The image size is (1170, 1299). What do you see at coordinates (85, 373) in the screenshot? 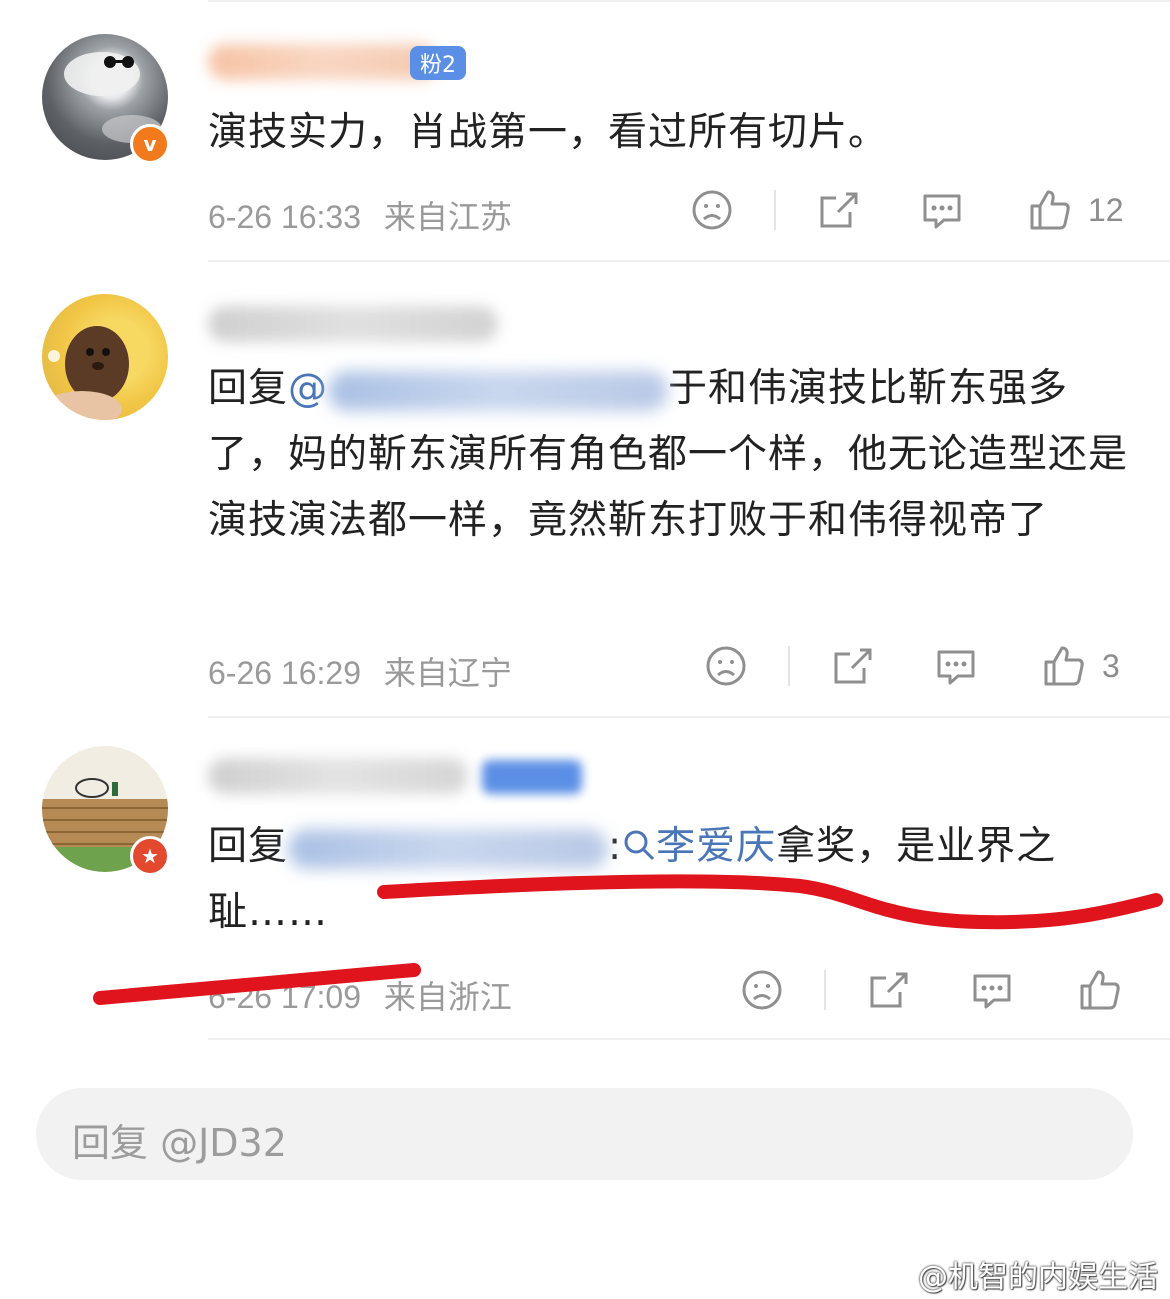
I see `avatar-image` at bounding box center [85, 373].